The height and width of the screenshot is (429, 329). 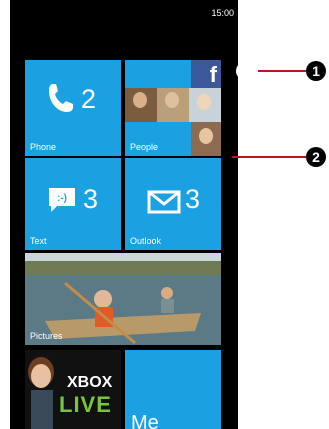 I want to click on status-time: 15:00, so click(x=222, y=13).